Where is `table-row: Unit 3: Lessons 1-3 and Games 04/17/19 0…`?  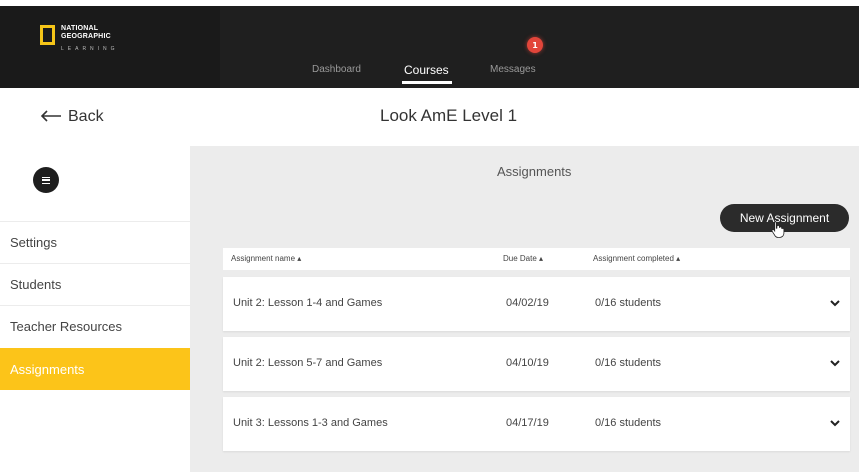
table-row: Unit 3: Lessons 1-3 and Games 04/17/19 0… is located at coordinates (536, 424).